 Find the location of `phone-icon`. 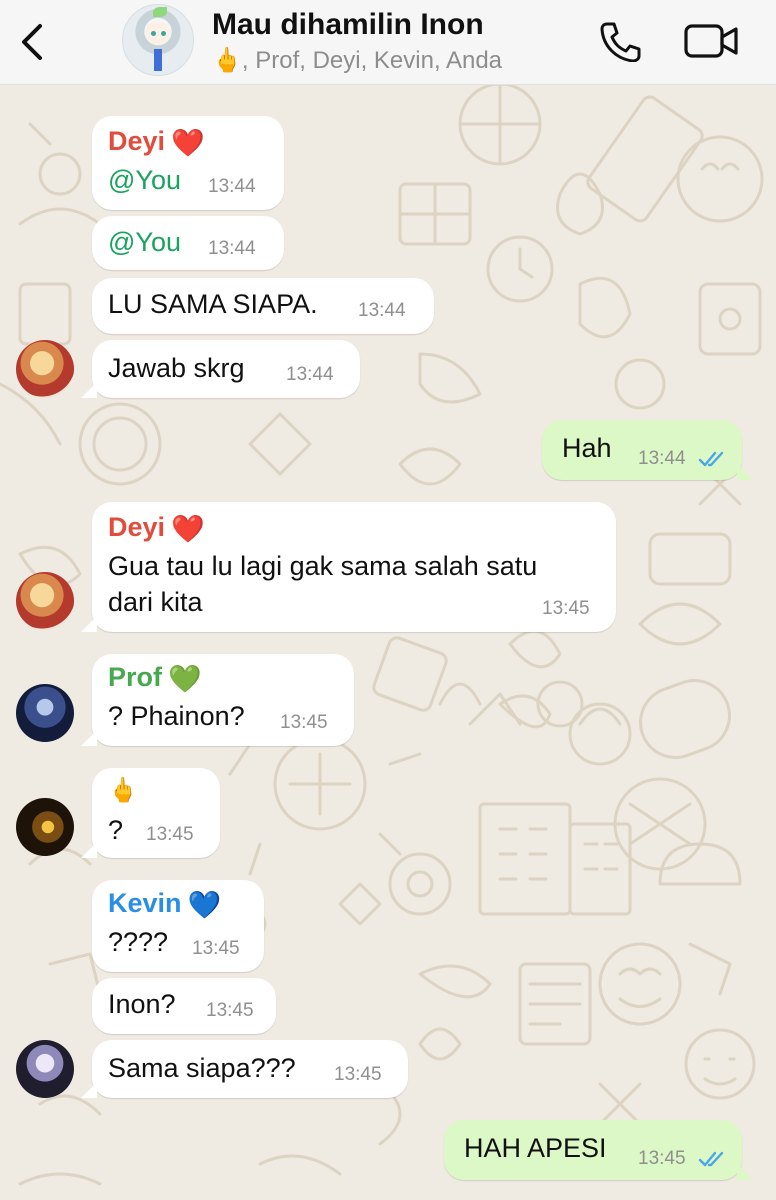

phone-icon is located at coordinates (620, 41).